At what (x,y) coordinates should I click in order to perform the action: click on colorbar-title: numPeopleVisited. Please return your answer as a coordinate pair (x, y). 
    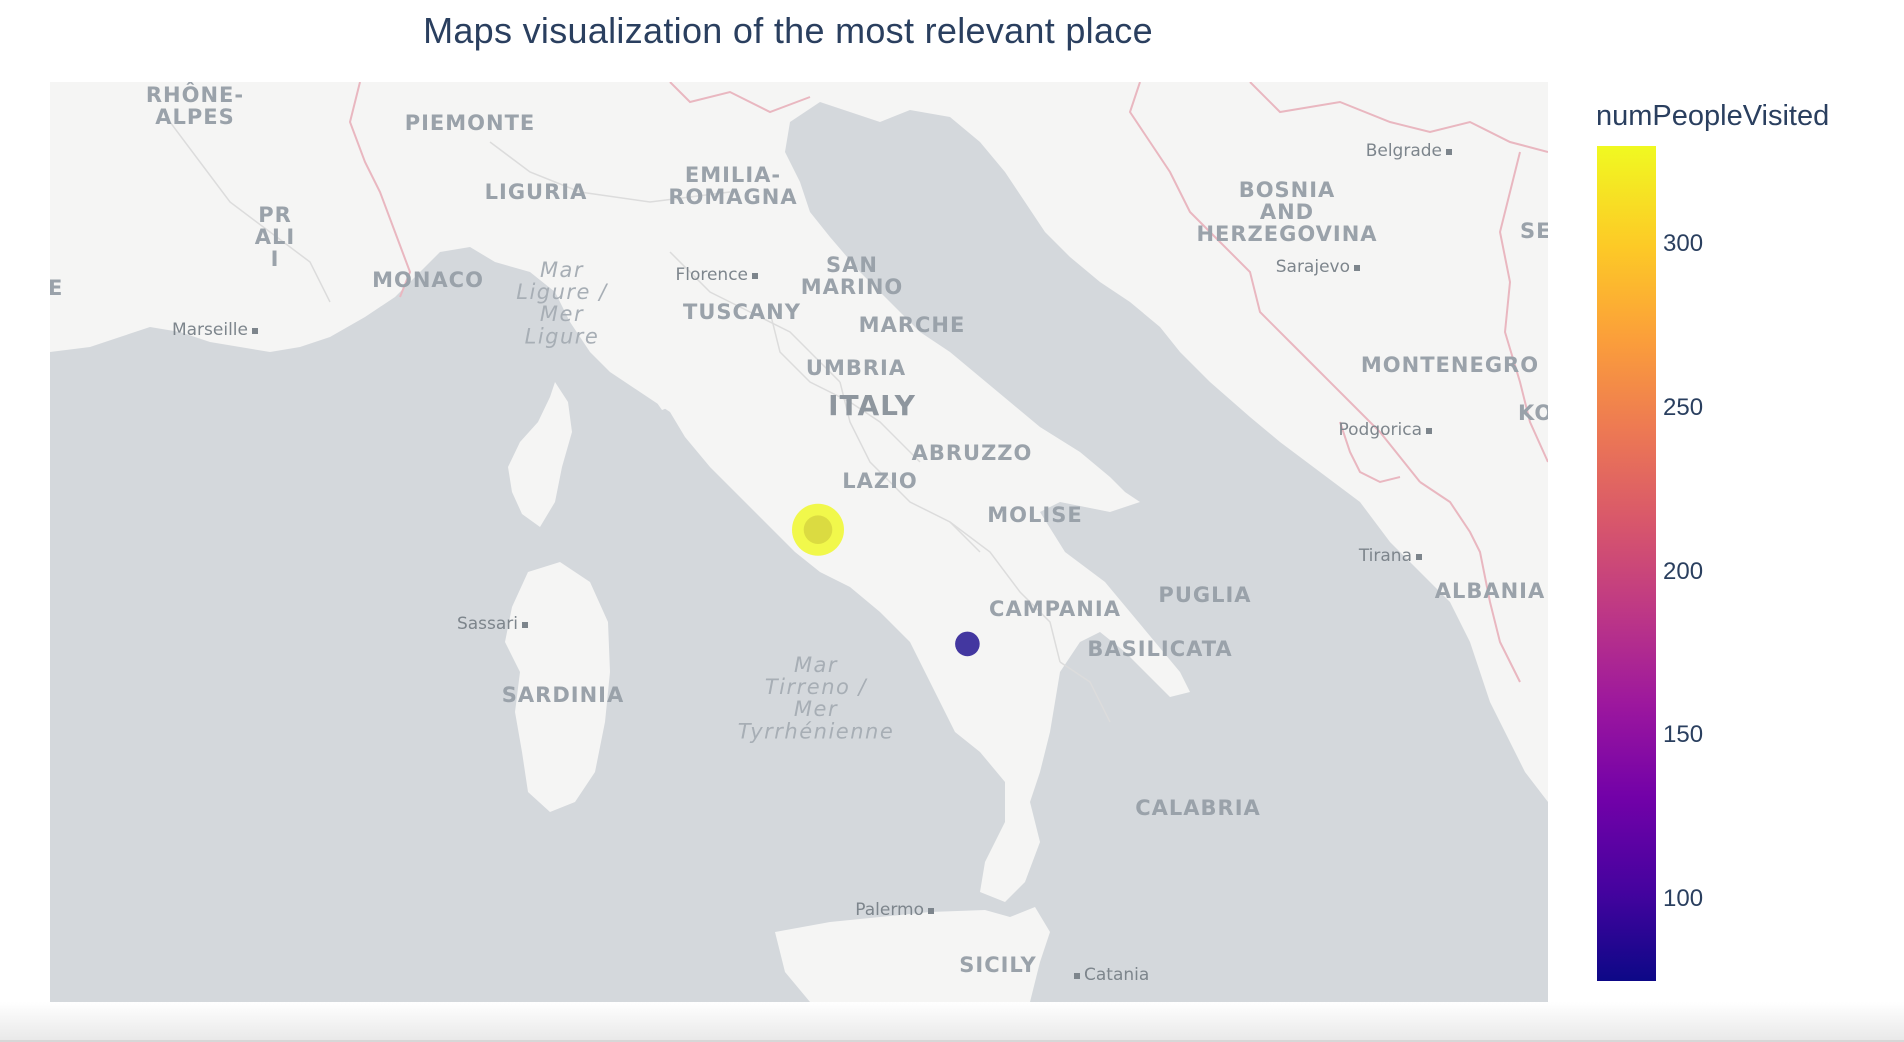
    Looking at the image, I should click on (1713, 116).